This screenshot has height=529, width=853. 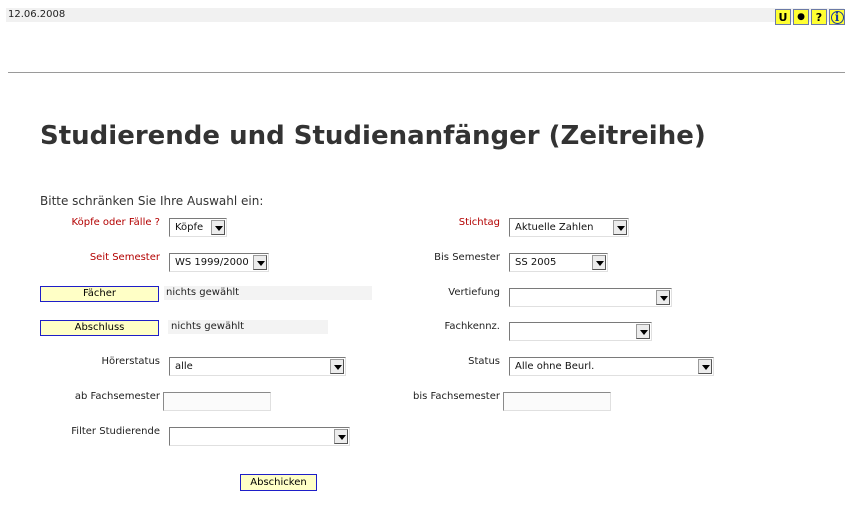 I want to click on intro-text: Bitte schränken Sie Ihre Auswahl ein:, so click(x=152, y=201).